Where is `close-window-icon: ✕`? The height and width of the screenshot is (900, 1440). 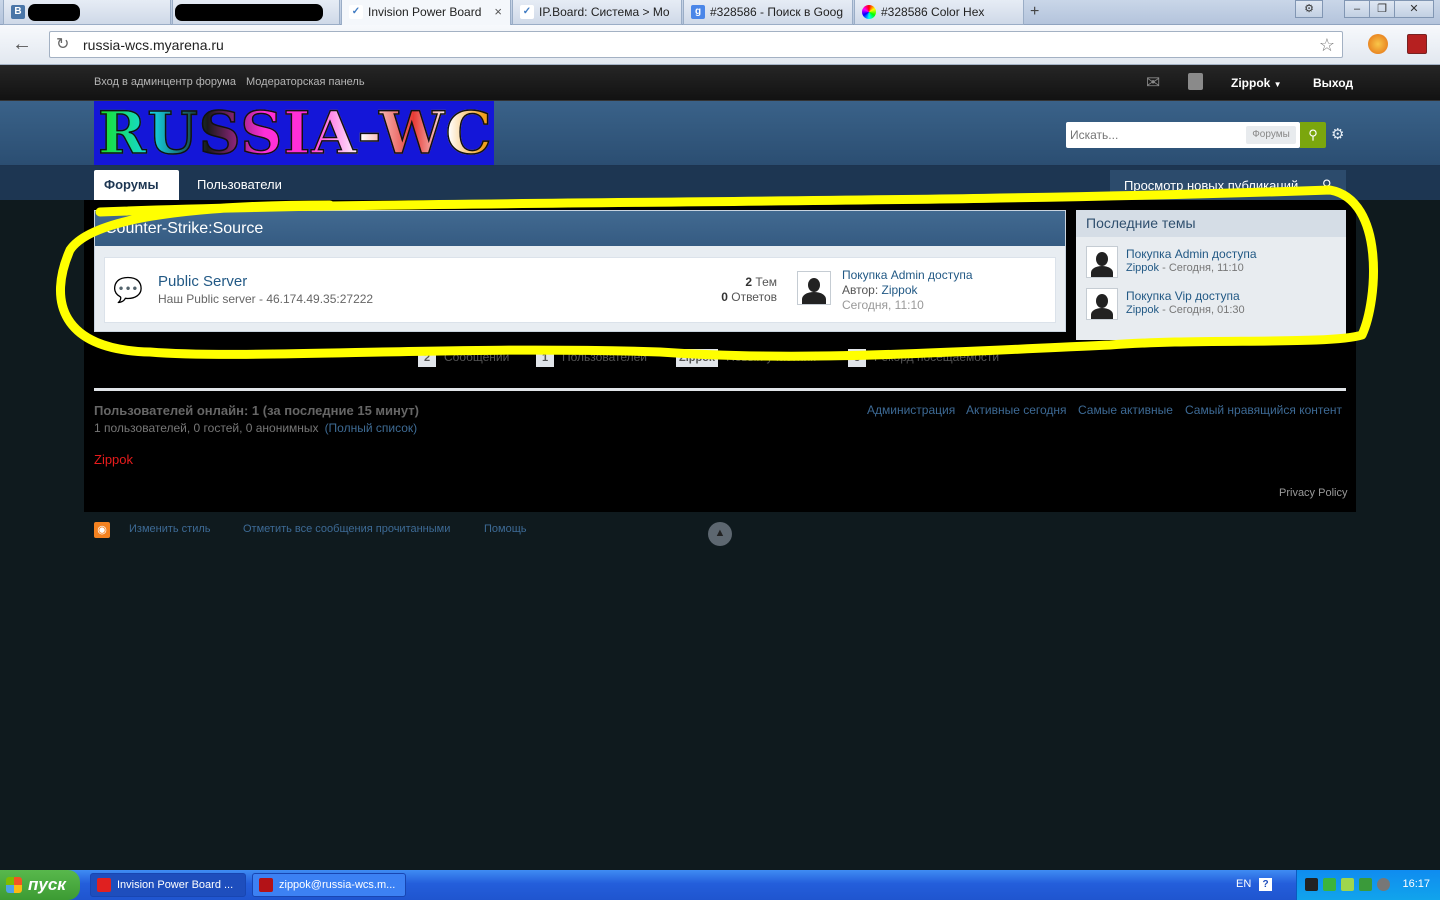 close-window-icon: ✕ is located at coordinates (1414, 9).